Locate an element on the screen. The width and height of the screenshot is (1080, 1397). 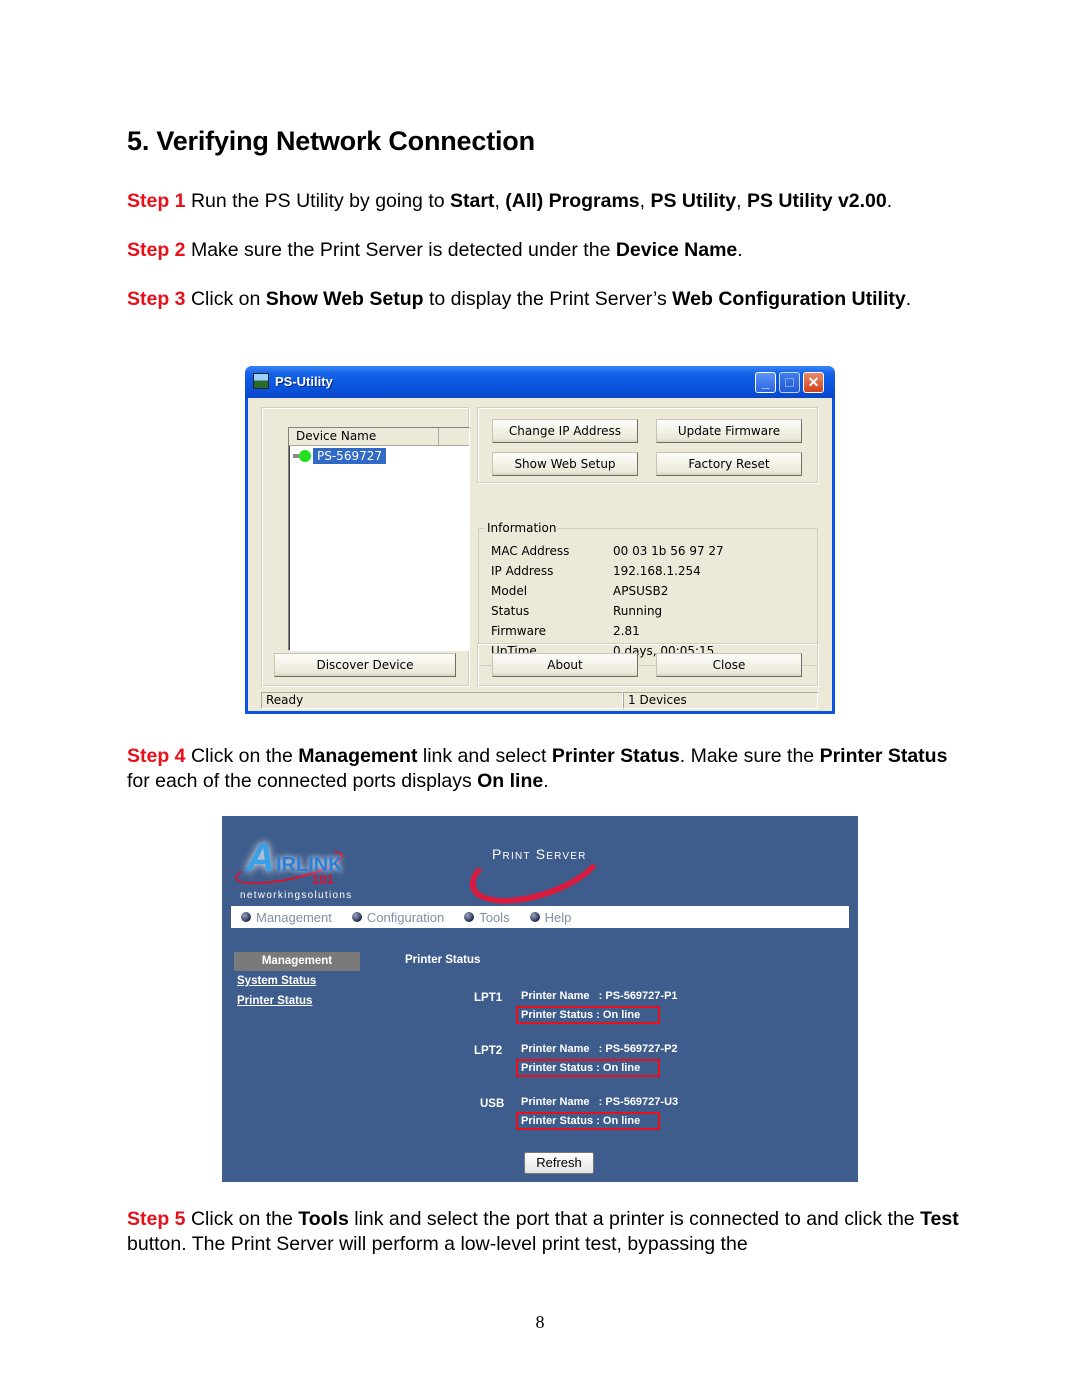
device-panel: Device Name PS-569727 Discover Device is located at coordinates (365, 546).